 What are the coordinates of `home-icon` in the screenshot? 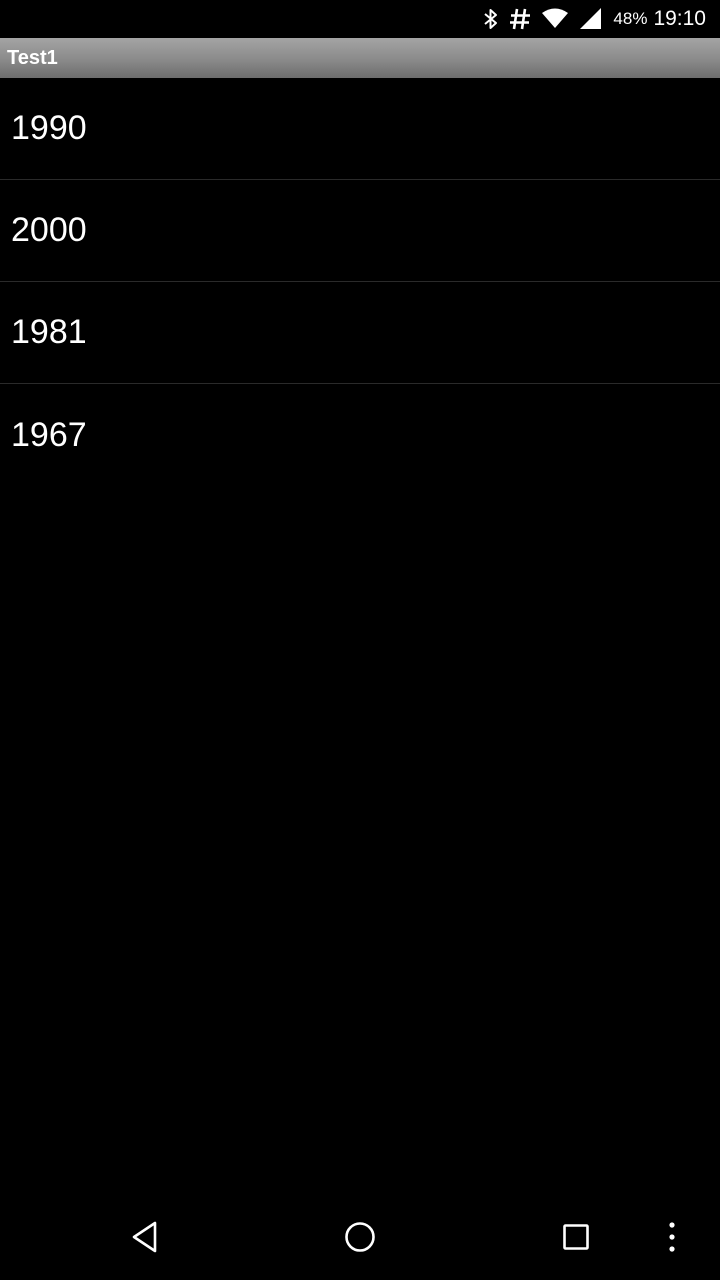 It's located at (360, 1239).